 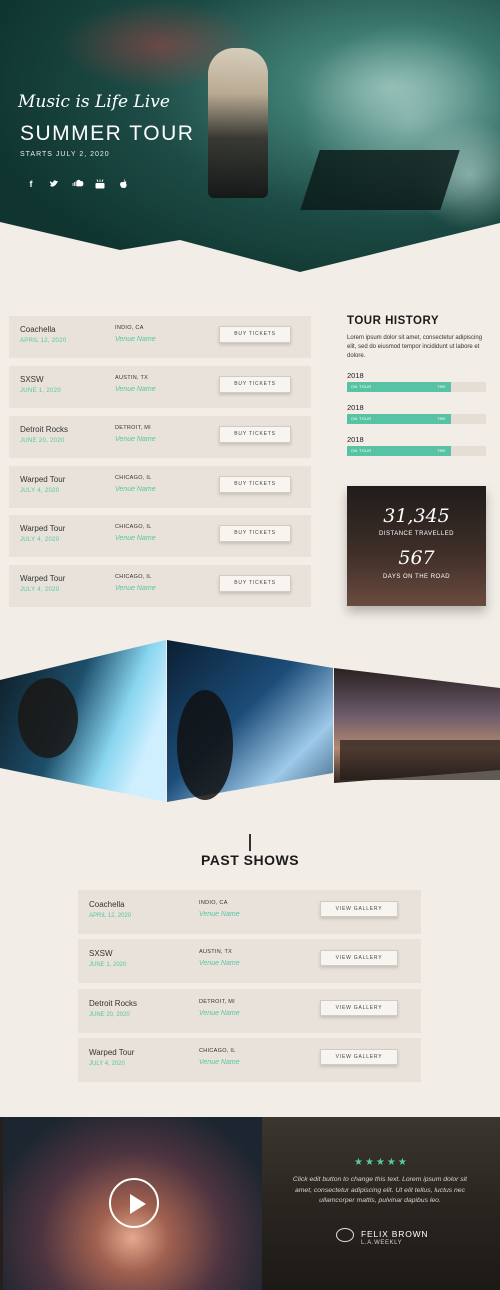 I want to click on show-date: JUNE 1, 2020, so click(x=108, y=965).